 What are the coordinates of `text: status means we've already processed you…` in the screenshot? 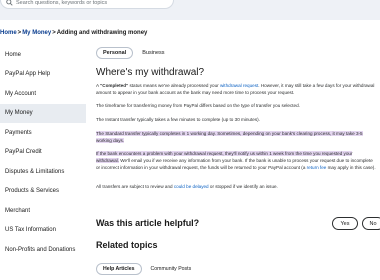 It's located at (174, 85).